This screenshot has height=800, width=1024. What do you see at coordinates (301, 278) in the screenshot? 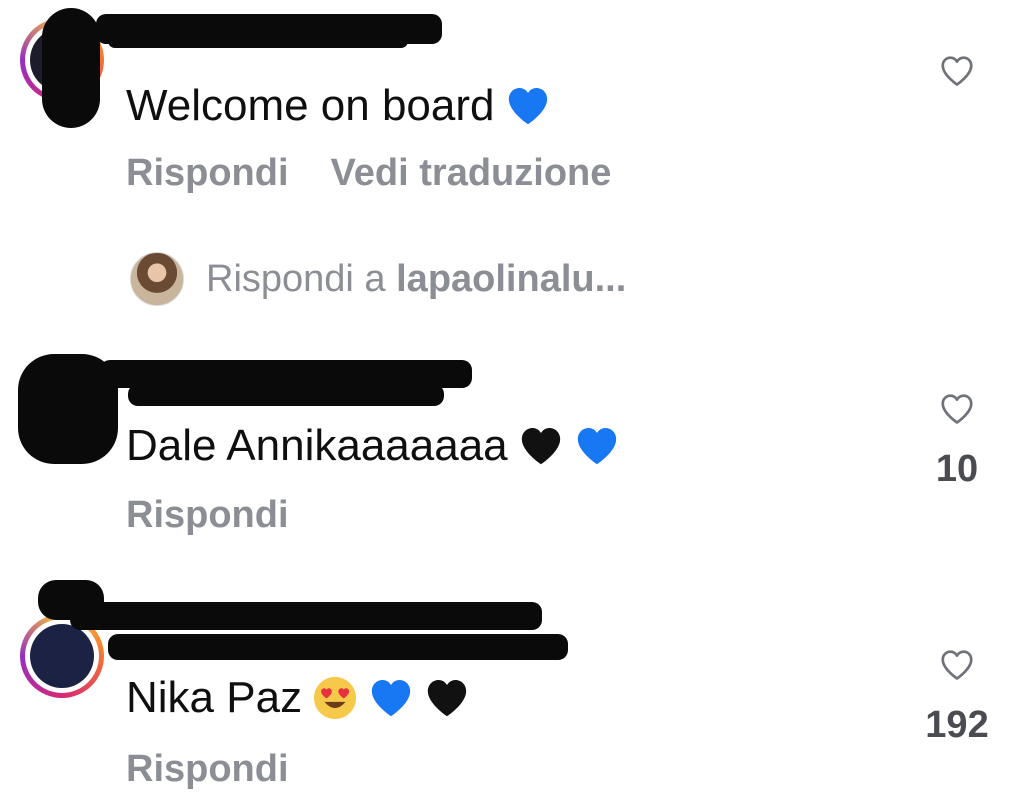
I see `reply-prompt-prefix: Rispondi a` at bounding box center [301, 278].